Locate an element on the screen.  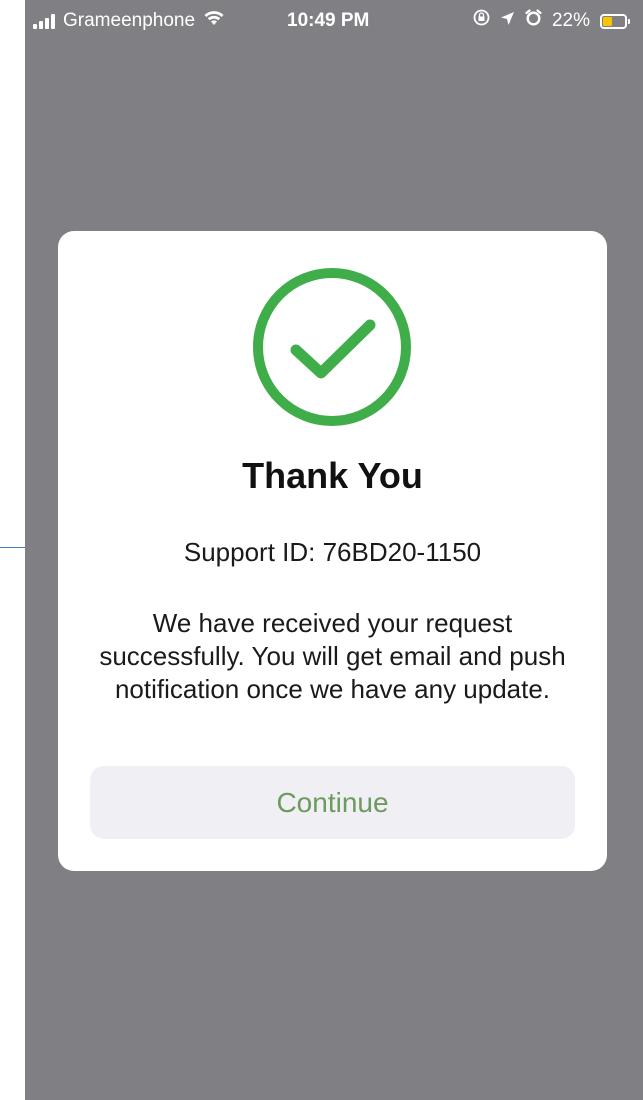
status-right: 22% is located at coordinates (551, 21).